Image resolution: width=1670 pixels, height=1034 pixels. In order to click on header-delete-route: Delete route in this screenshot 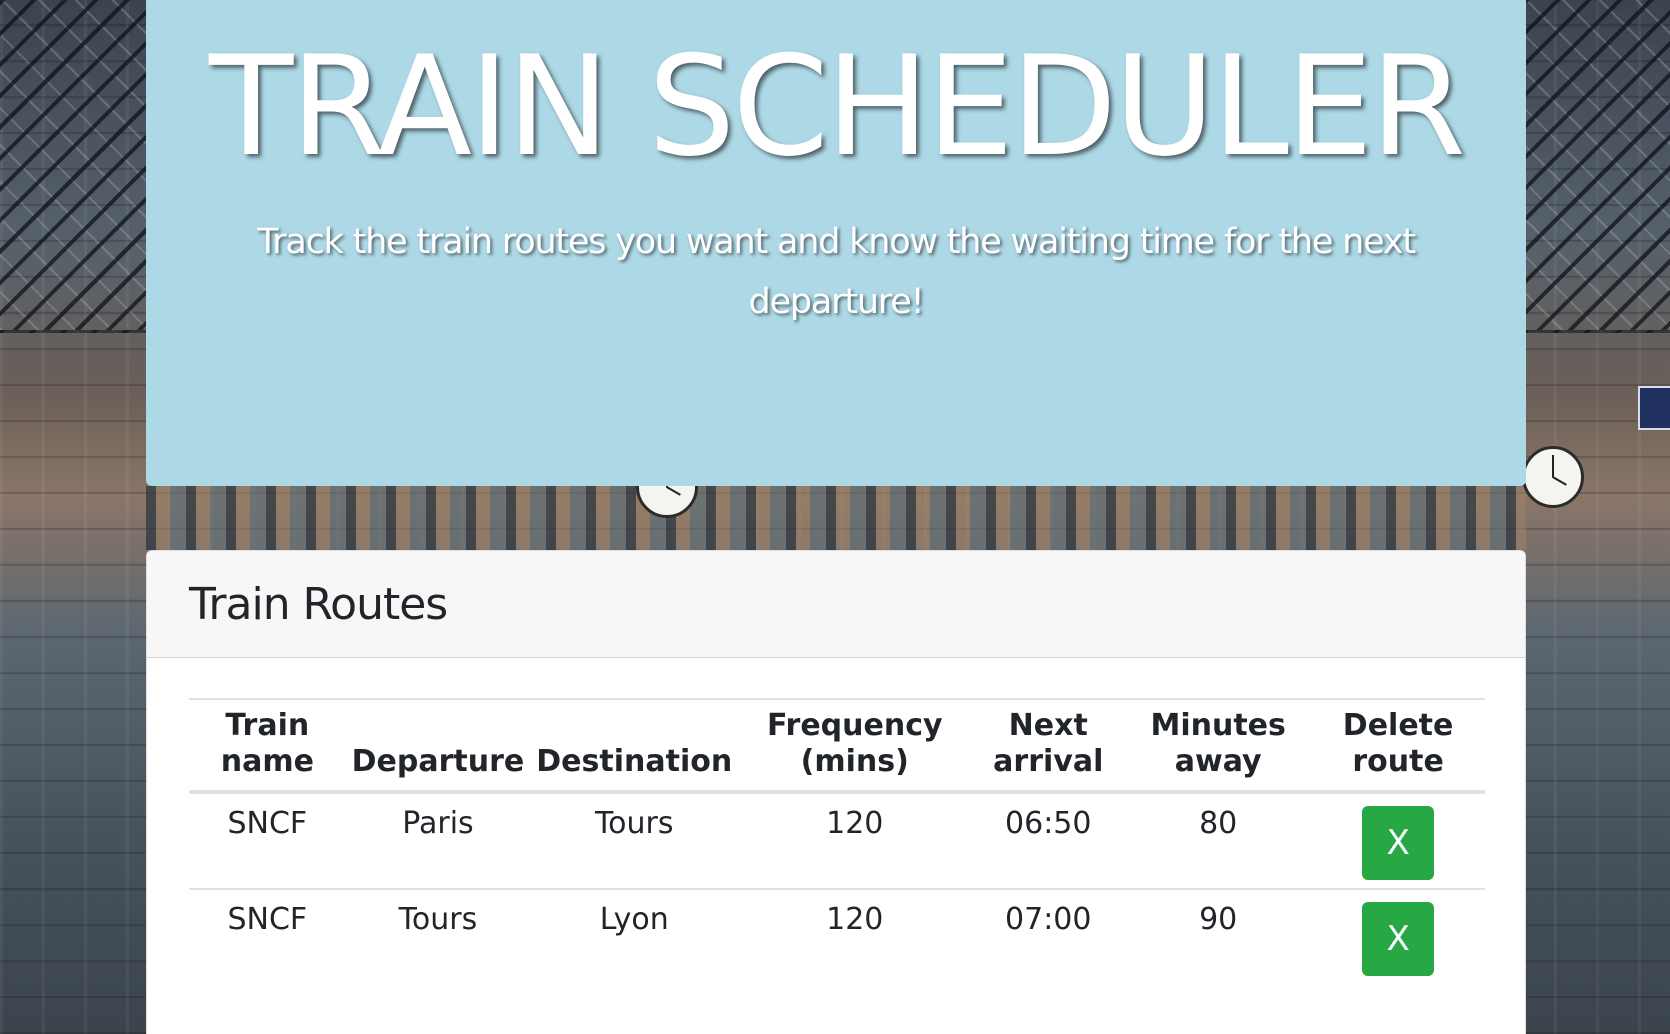, I will do `click(1398, 746)`.